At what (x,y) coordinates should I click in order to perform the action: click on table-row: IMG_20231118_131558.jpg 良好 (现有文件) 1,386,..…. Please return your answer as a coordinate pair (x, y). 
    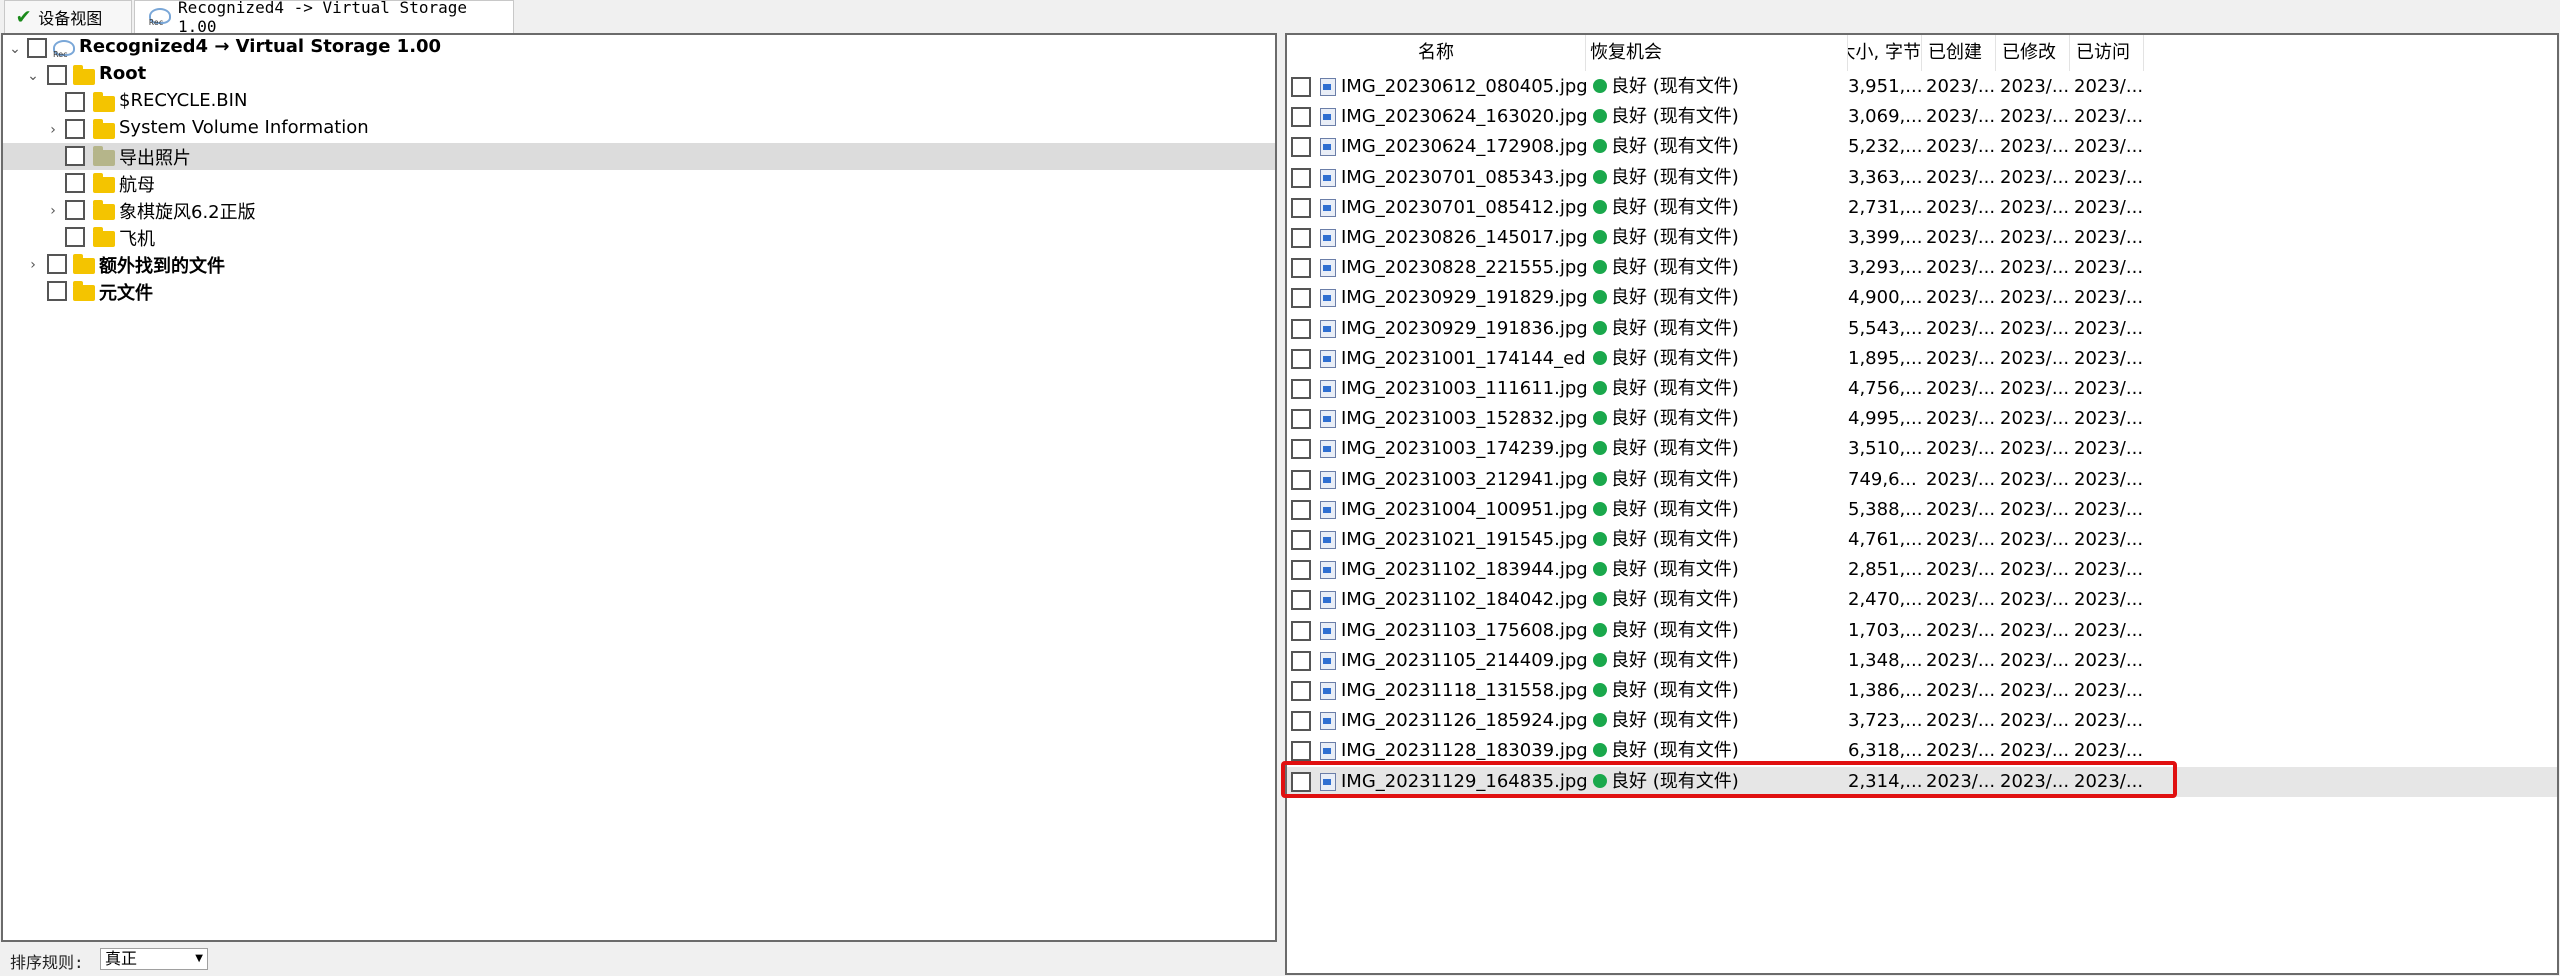
    Looking at the image, I should click on (1922, 691).